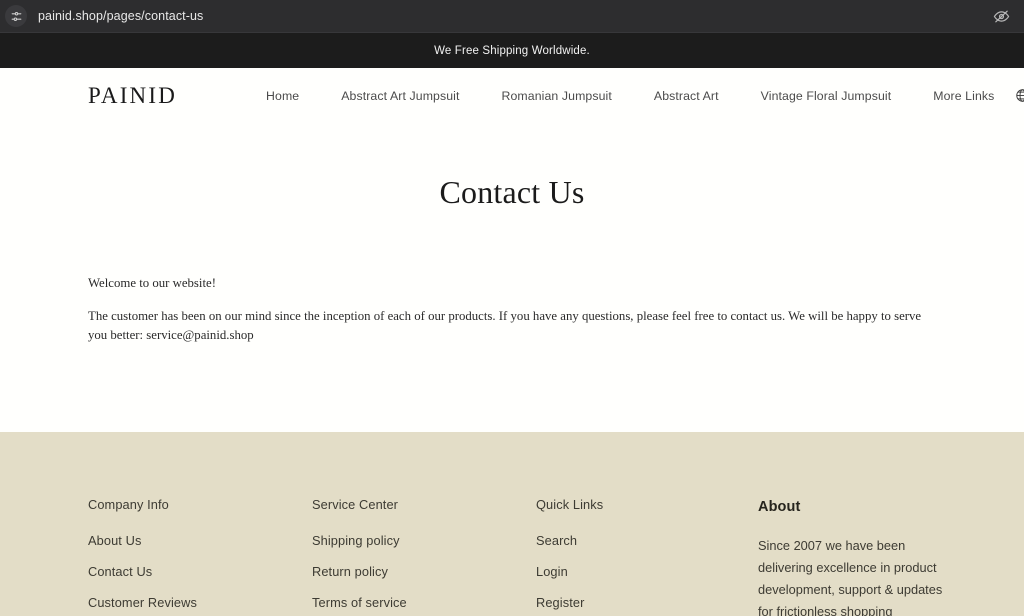  I want to click on footer-link-customer-reviews: Customer Reviews, so click(200, 602).